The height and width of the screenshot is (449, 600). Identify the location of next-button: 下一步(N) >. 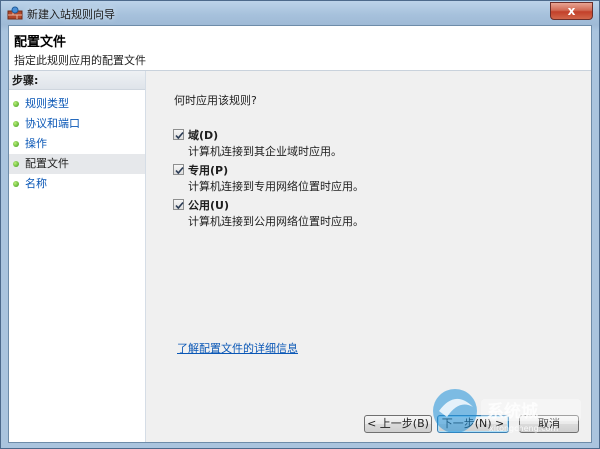
(473, 424).